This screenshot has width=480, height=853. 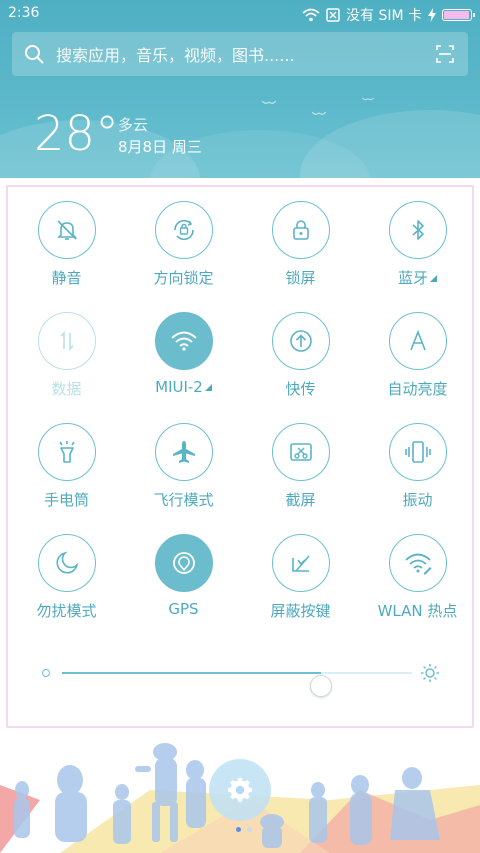 What do you see at coordinates (417, 563) in the screenshot?
I see `hotspot-icon` at bounding box center [417, 563].